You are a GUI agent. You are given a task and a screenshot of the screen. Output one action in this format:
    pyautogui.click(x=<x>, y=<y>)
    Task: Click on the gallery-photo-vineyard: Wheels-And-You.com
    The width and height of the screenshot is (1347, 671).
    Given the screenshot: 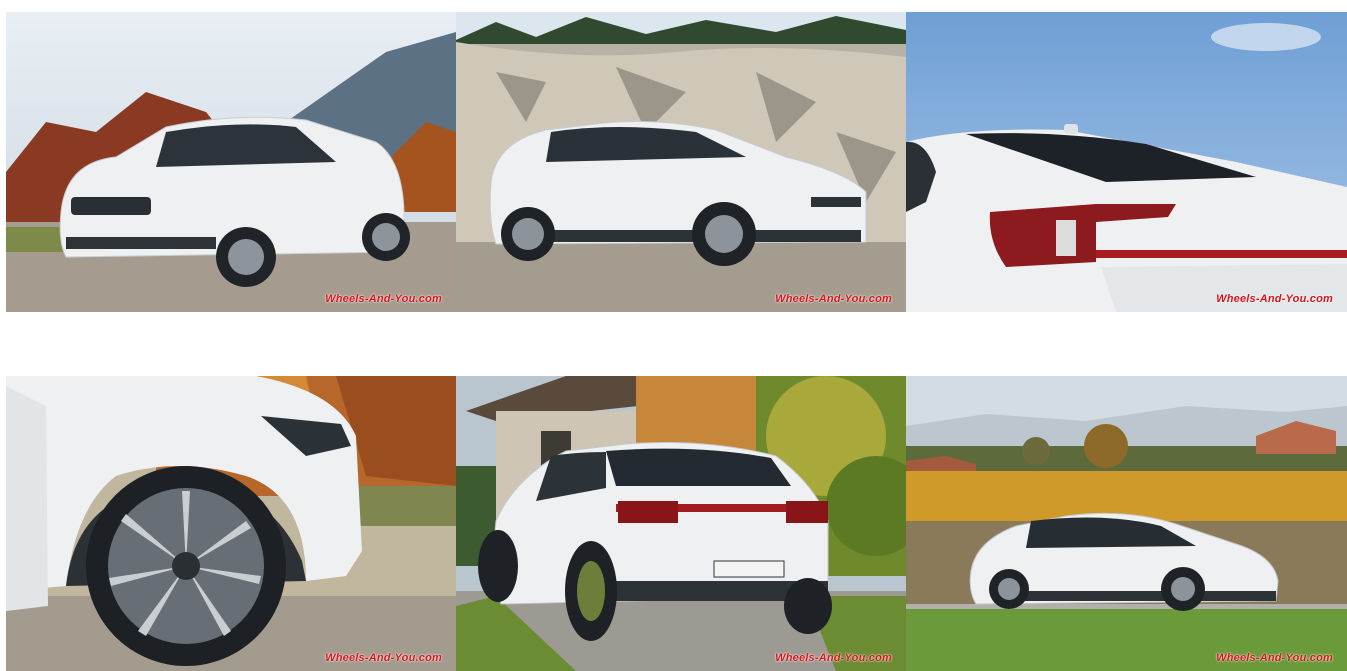 What is the action you would take?
    pyautogui.click(x=1126, y=523)
    